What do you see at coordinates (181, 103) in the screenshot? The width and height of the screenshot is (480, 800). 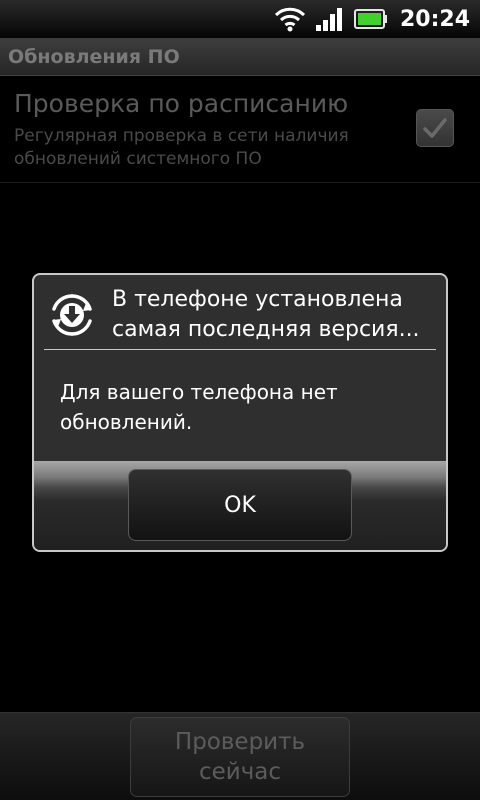 I see `preference-title: Проверка по расписанию` at bounding box center [181, 103].